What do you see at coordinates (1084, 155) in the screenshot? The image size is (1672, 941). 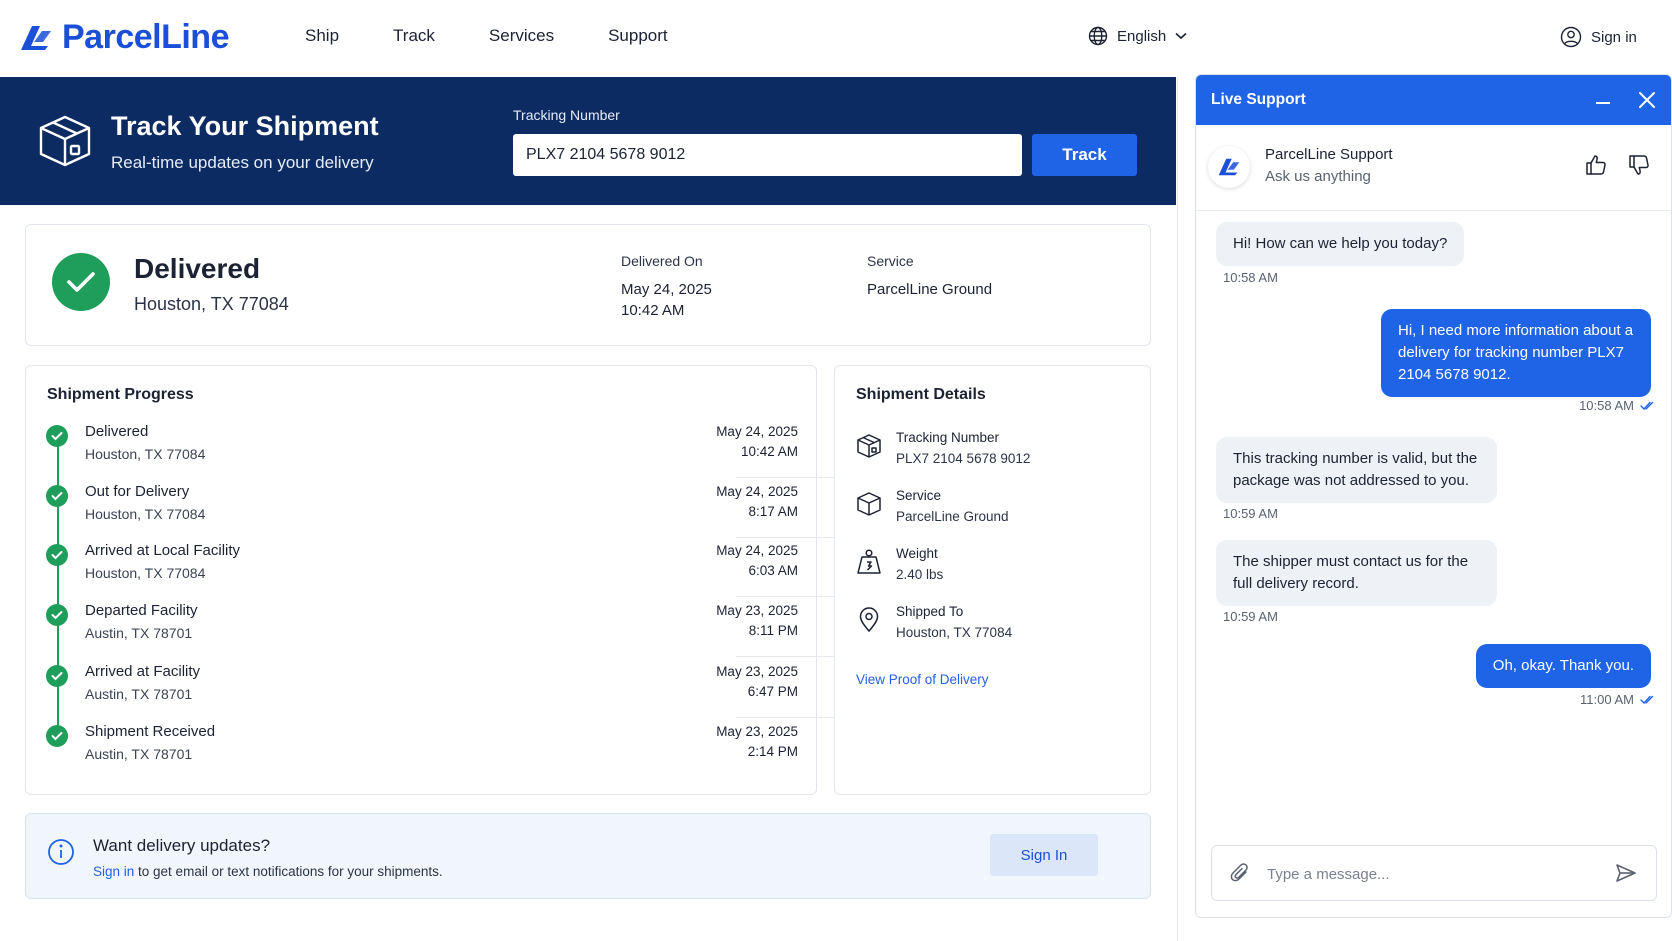 I see `track-button: Track` at bounding box center [1084, 155].